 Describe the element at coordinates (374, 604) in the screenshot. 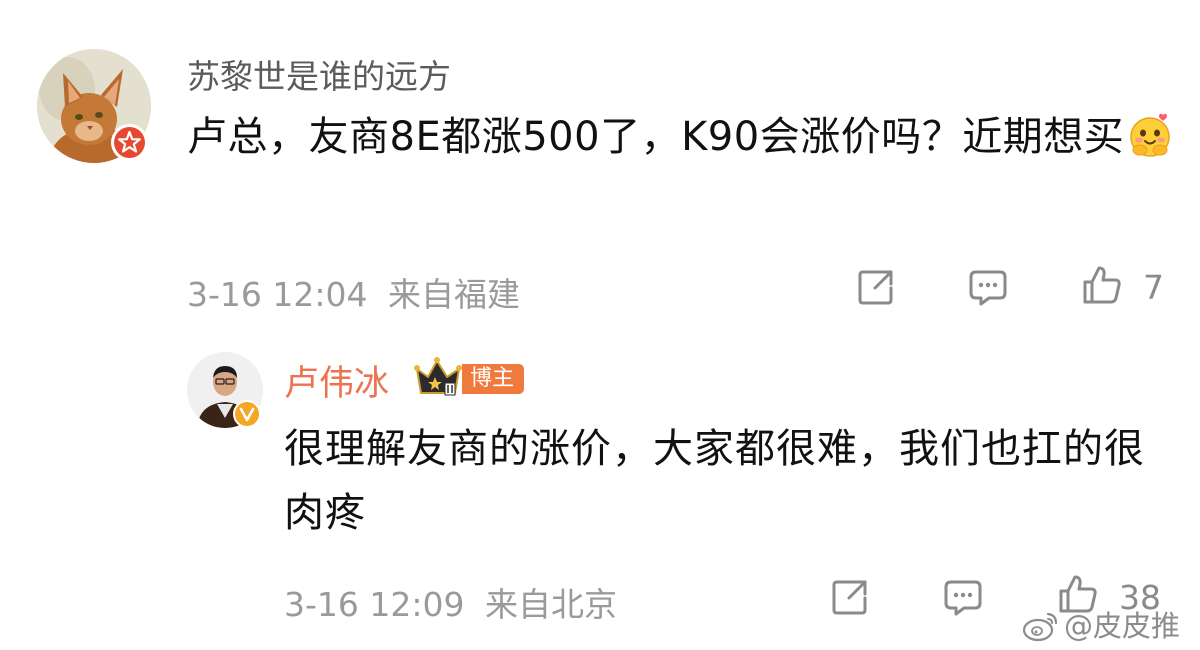

I see `reply-timestamp: 3-16 12:09` at that location.